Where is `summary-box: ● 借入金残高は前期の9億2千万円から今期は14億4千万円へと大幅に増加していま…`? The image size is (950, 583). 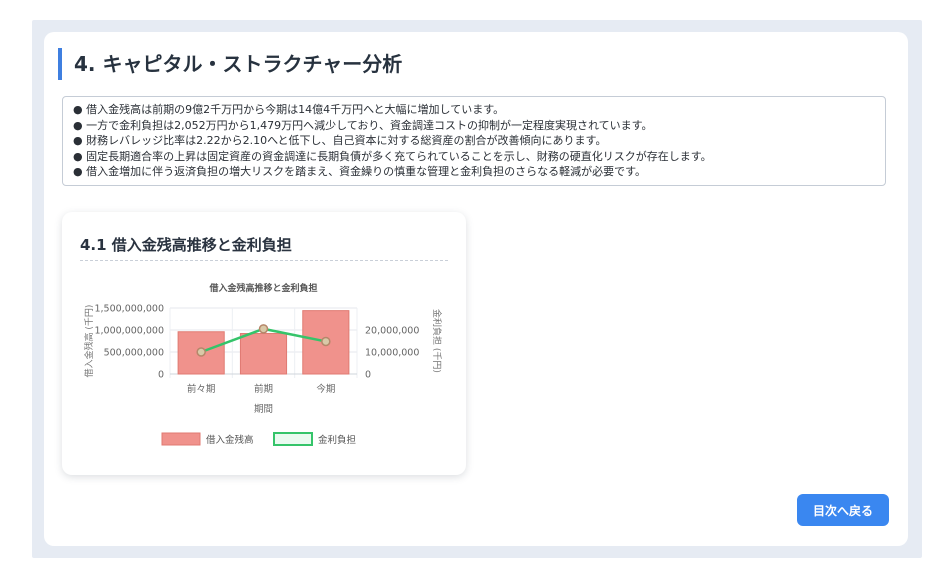 summary-box: ● 借入金残高は前期の9億2千万円から今期は14億4千万円へと大幅に増加していま… is located at coordinates (474, 141).